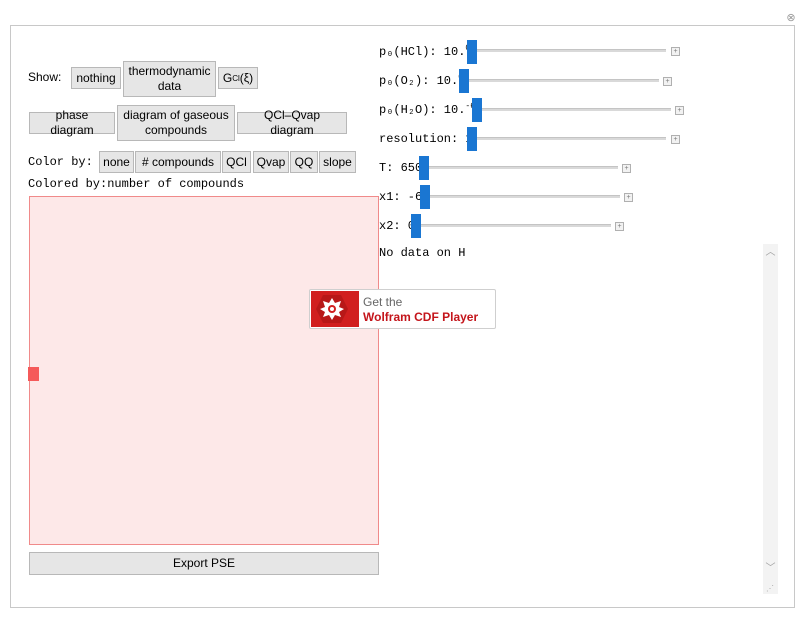 The width and height of the screenshot is (805, 620). I want to click on show-g-cl-button: G Cl (ξ), so click(238, 78).